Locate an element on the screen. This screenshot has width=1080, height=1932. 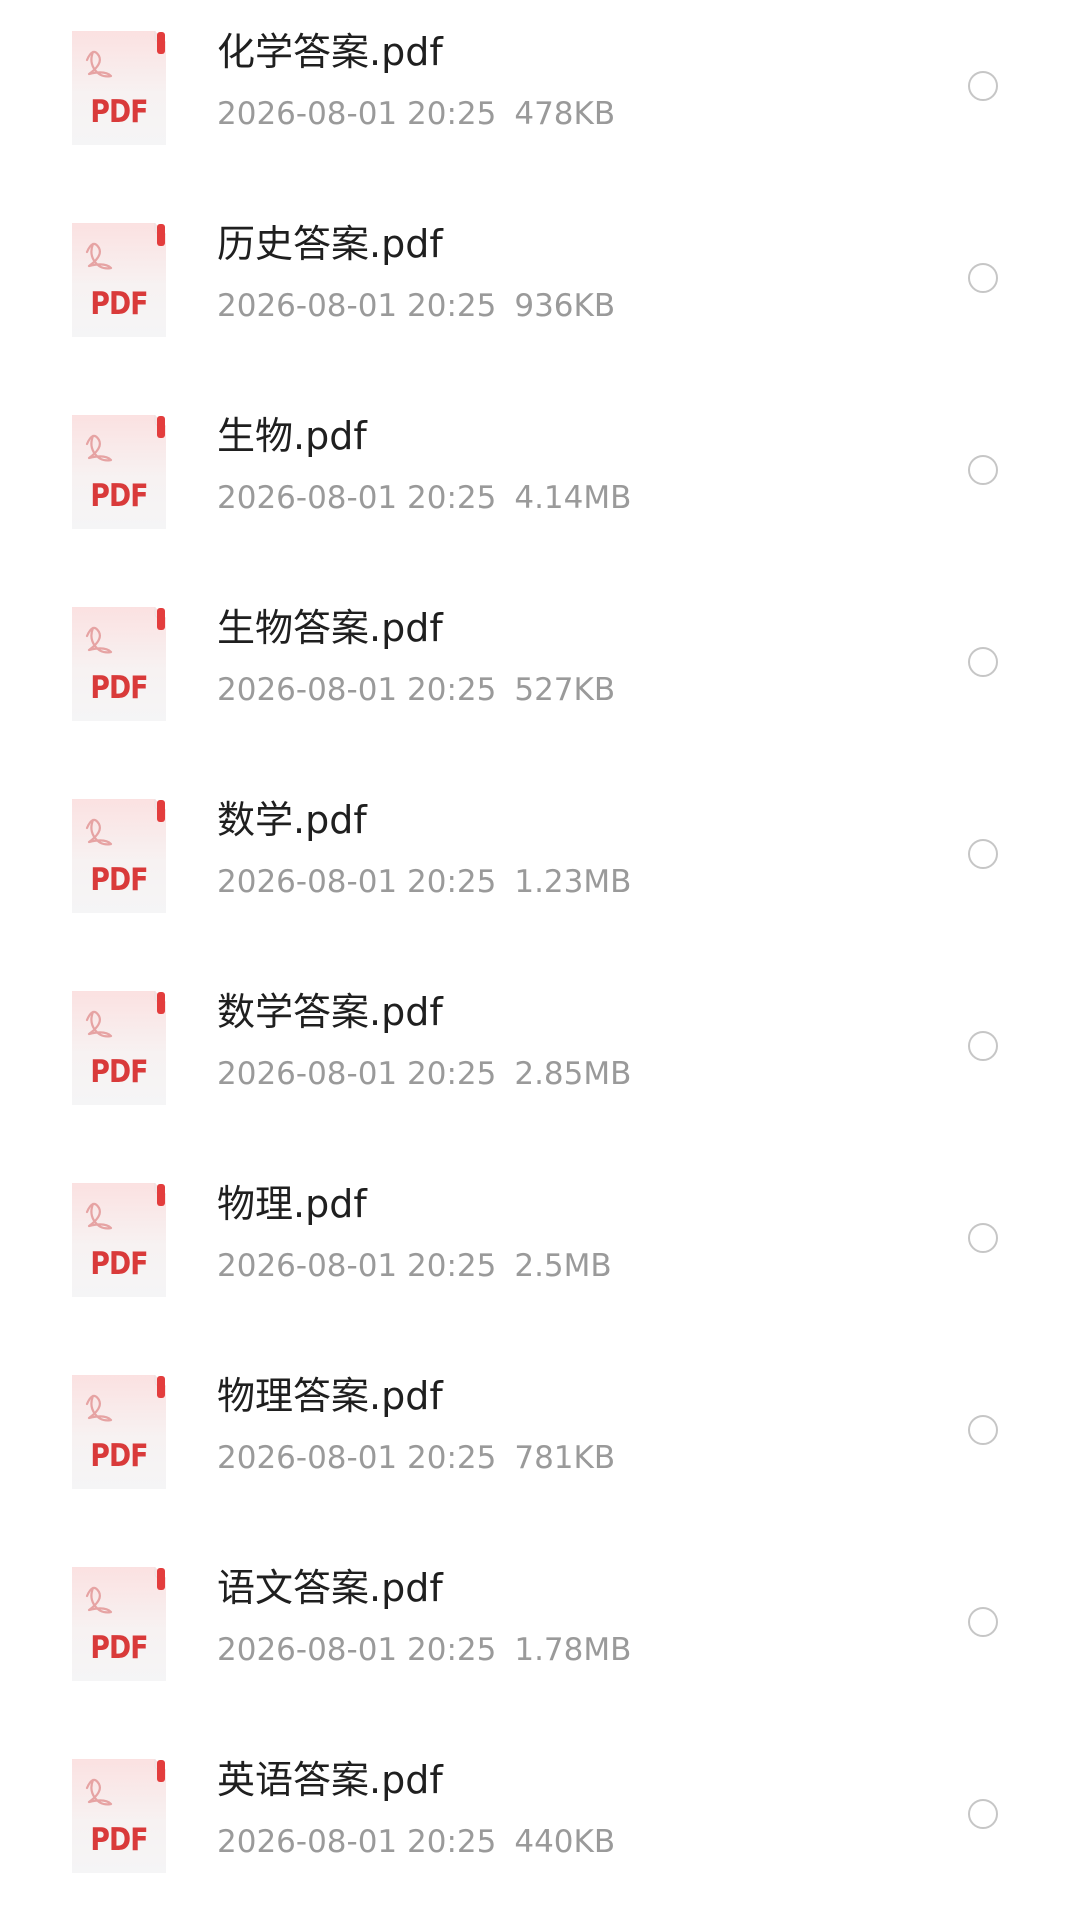
file-meta: 2026-08-01 20:25 1.23MB is located at coordinates (424, 882).